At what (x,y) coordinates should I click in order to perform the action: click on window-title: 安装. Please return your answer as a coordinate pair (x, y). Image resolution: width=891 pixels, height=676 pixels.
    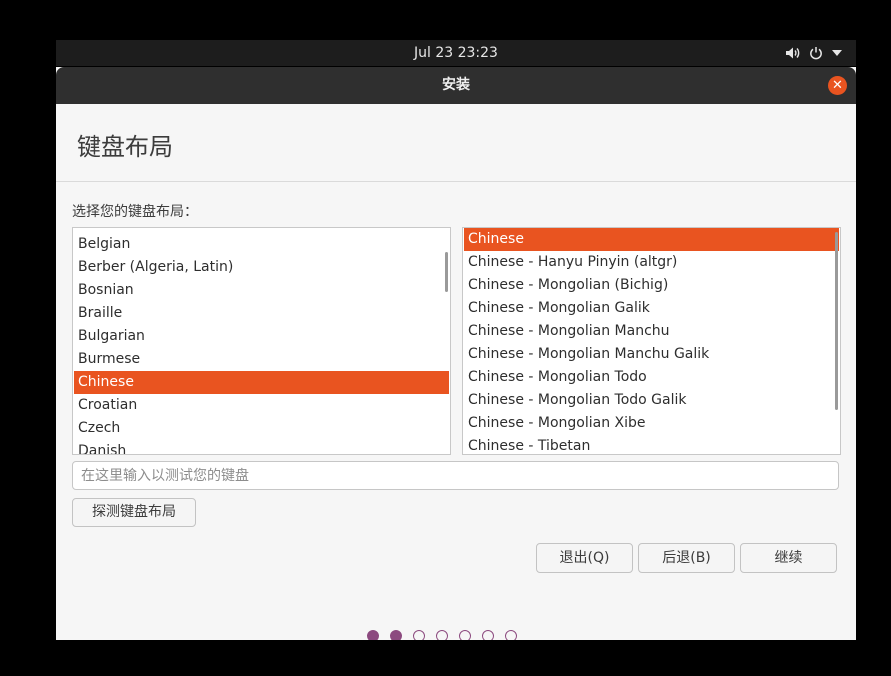
    Looking at the image, I should click on (456, 85).